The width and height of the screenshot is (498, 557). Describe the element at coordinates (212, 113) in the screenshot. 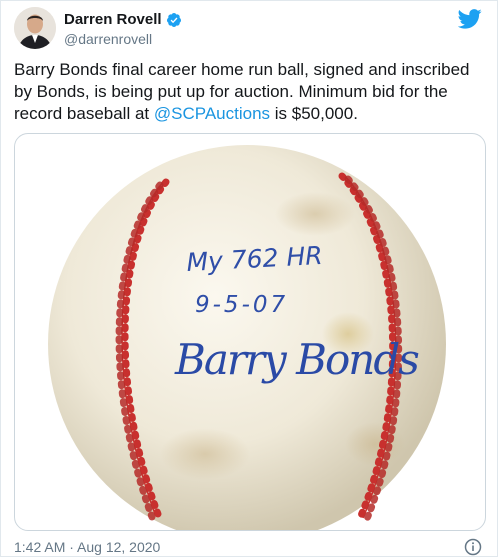

I see `mention-link: @SCPAuctions` at that location.